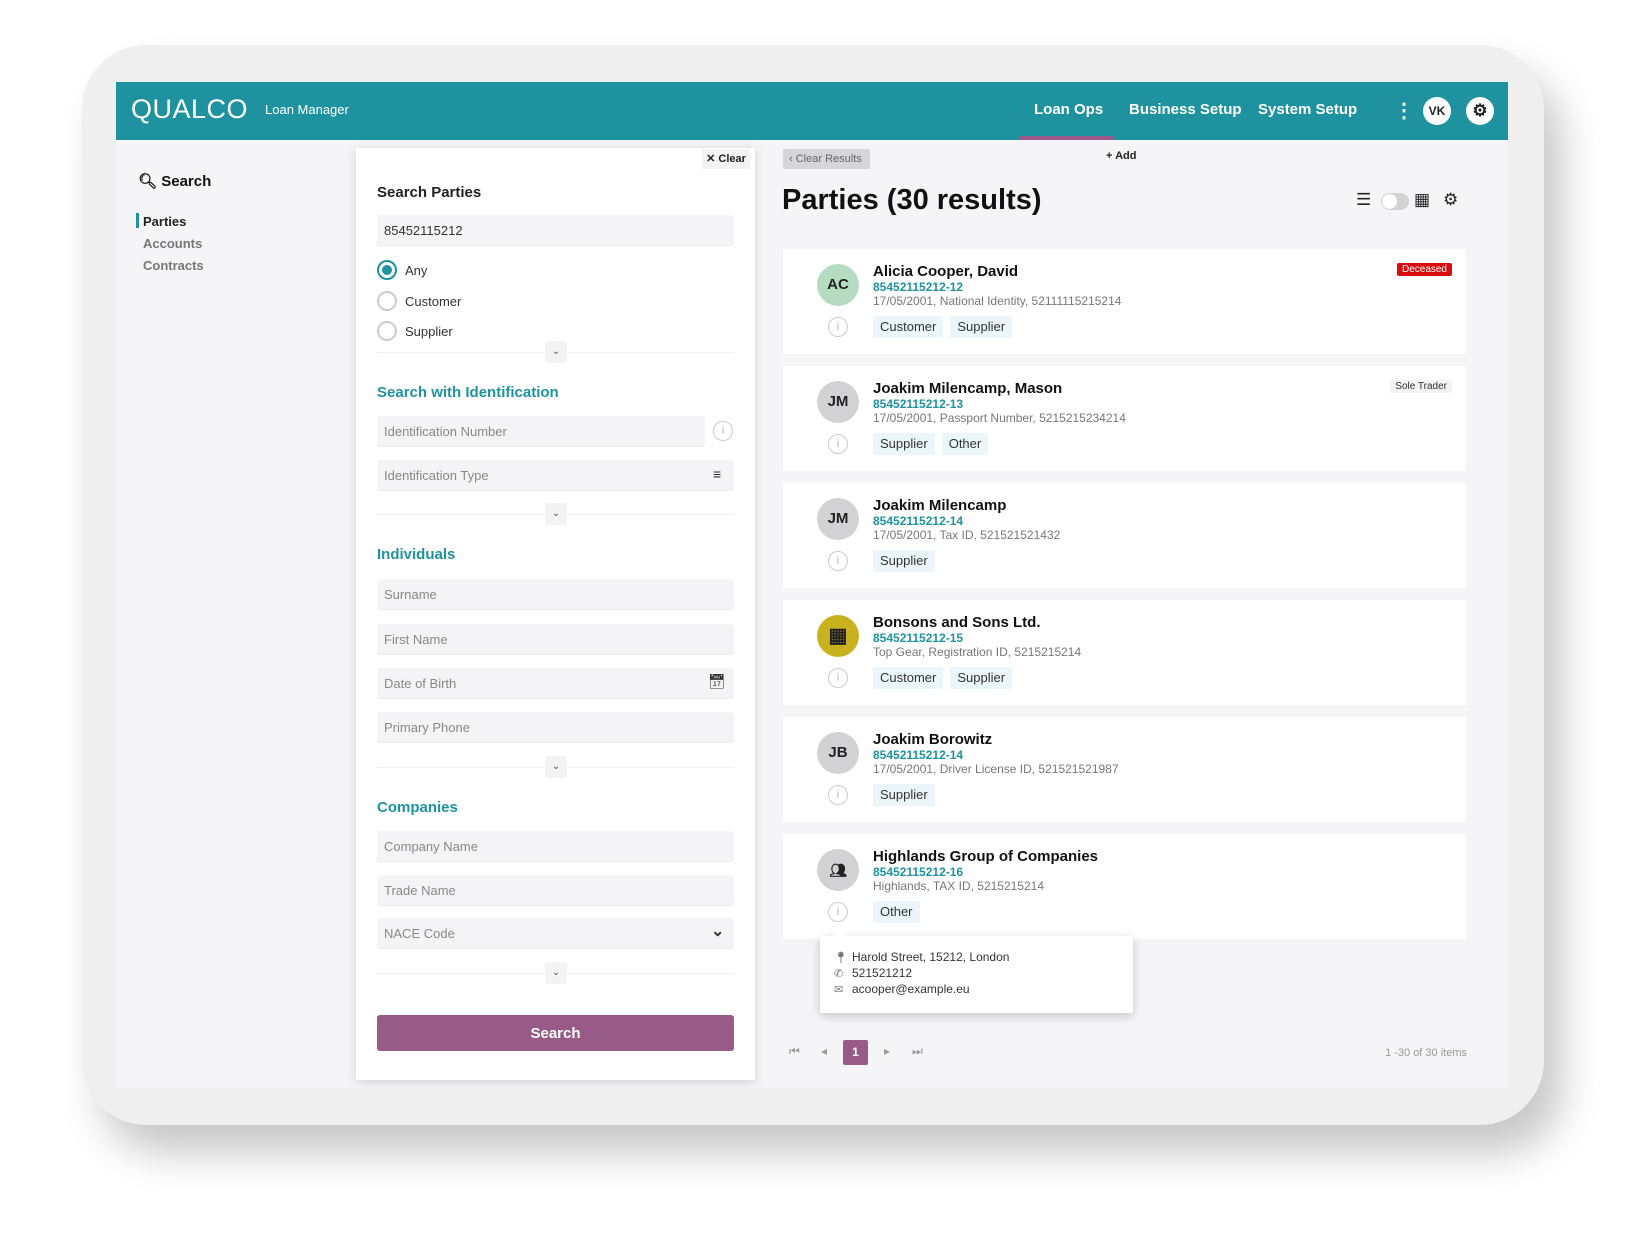 This screenshot has width=1645, height=1240. What do you see at coordinates (555, 933) in the screenshot?
I see `nace-code-select` at bounding box center [555, 933].